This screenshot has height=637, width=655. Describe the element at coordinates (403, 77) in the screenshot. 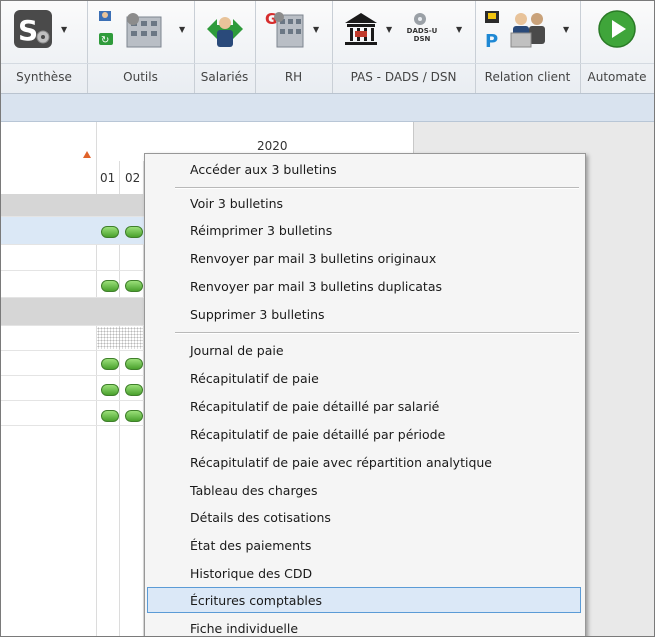

I see `ribbon-group-label: PAS - DADS / DSN` at that location.